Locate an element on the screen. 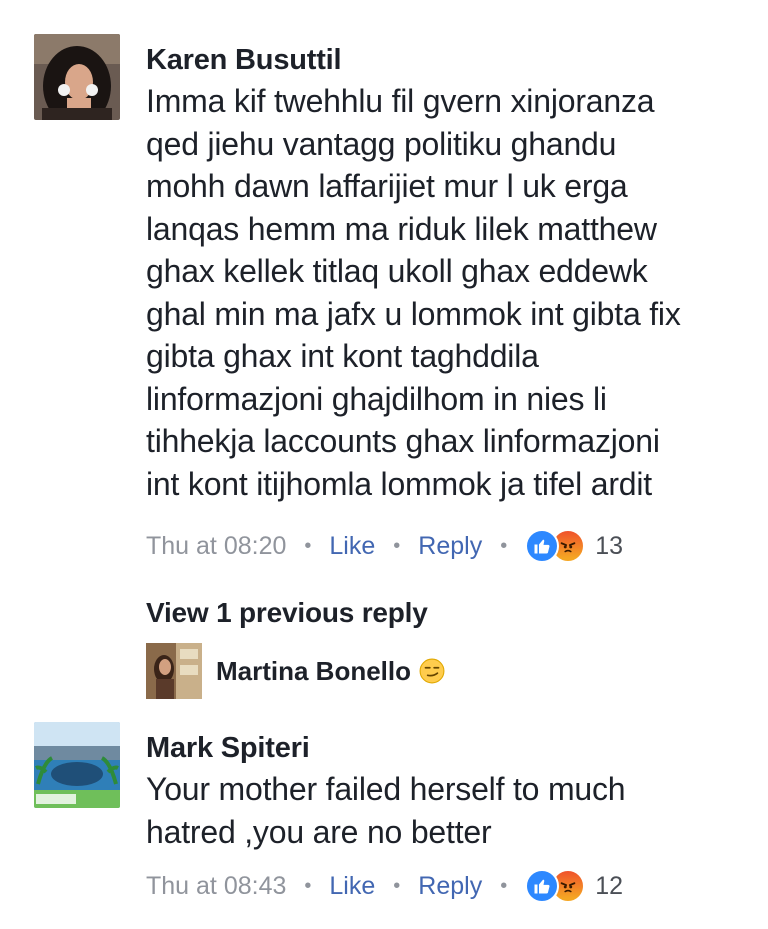  comment-line: Imma kif twehhlu fil gvern xinjoranza is located at coordinates (400, 101).